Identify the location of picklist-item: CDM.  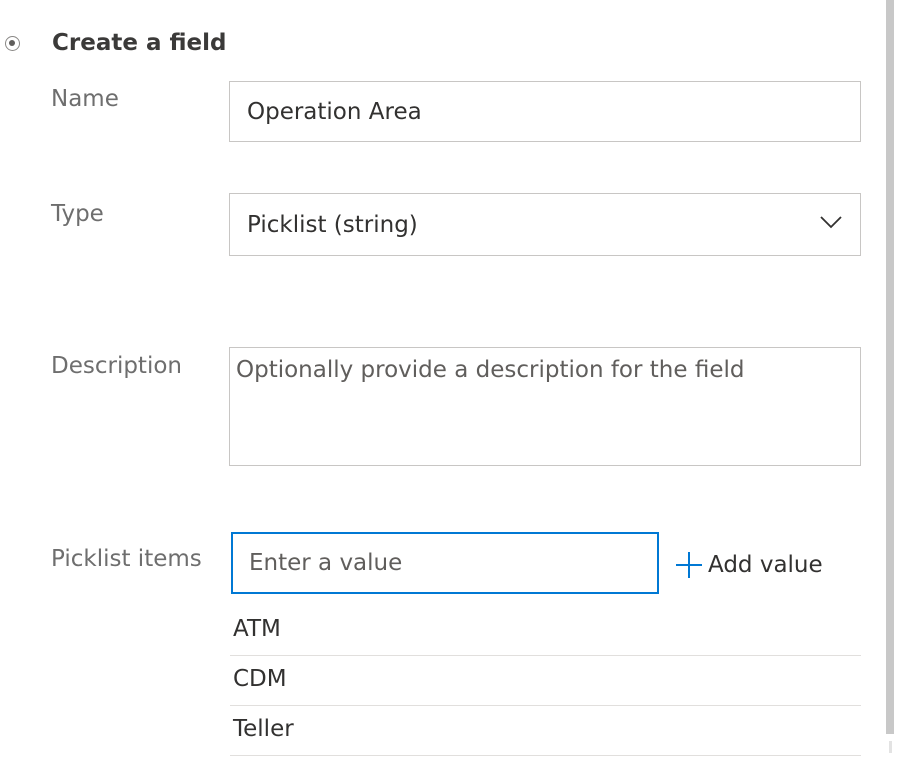
(545, 681).